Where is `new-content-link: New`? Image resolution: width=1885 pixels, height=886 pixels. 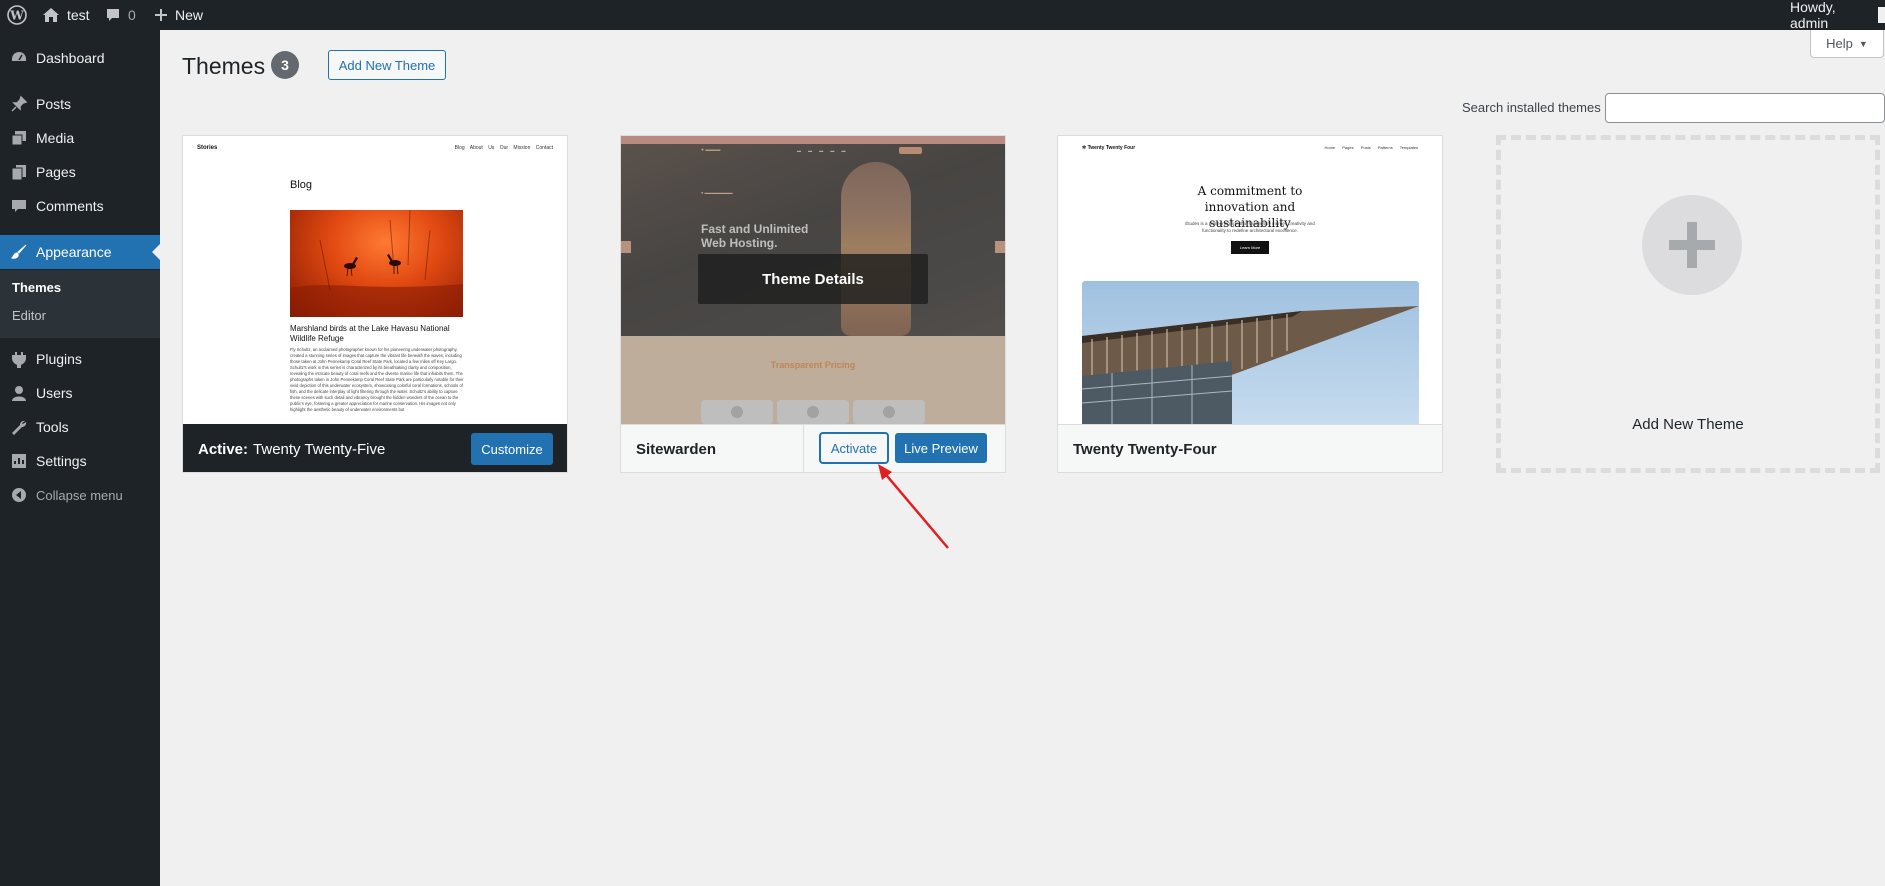
new-content-link: New is located at coordinates (178, 15).